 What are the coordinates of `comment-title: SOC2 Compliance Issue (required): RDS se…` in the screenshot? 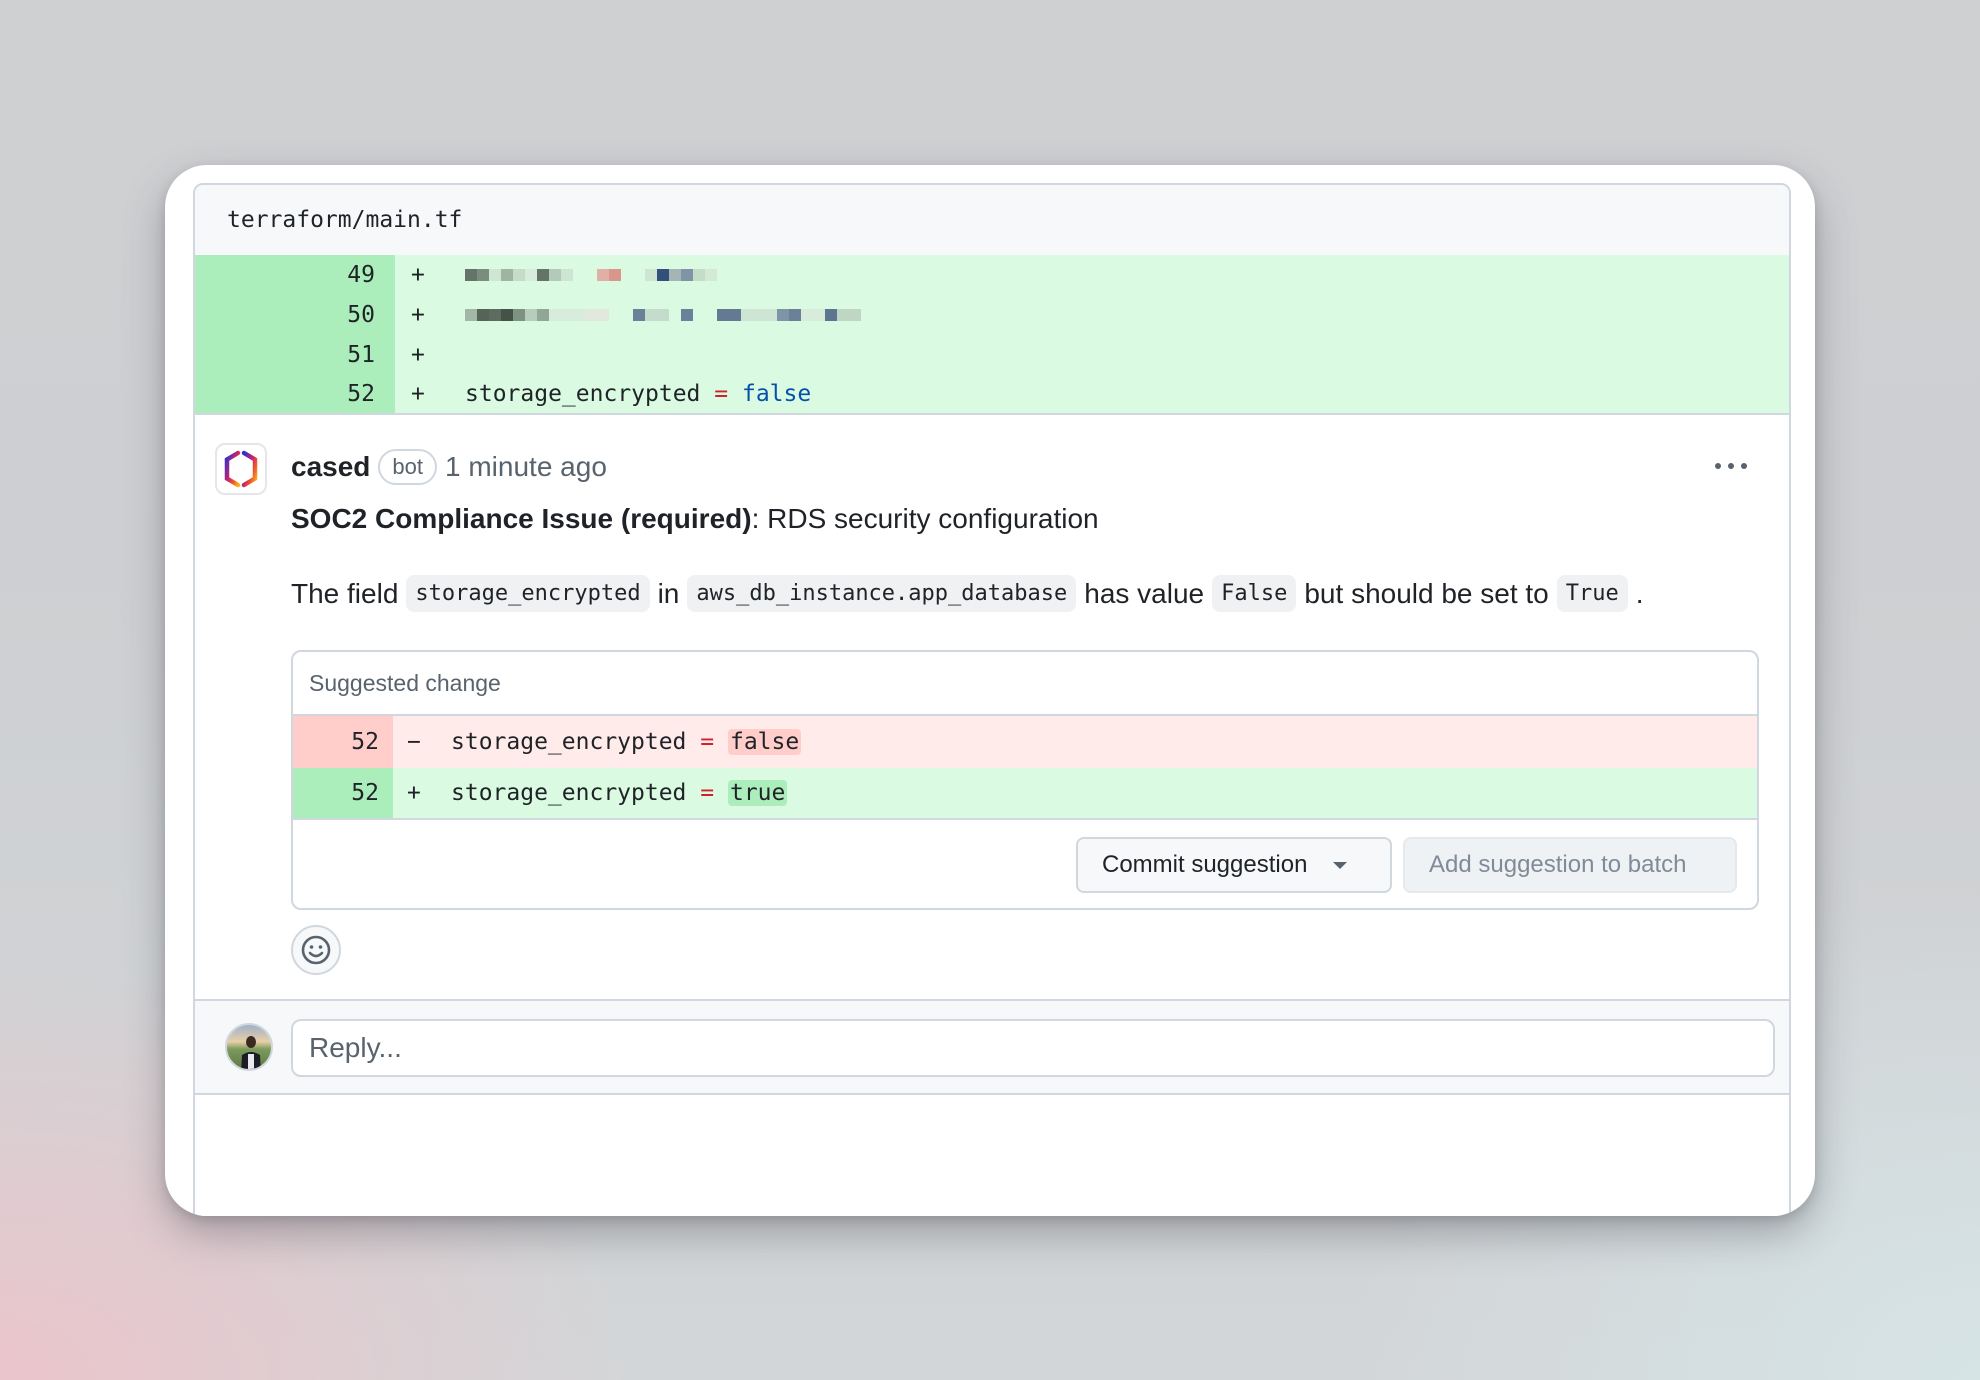 It's located at (695, 519).